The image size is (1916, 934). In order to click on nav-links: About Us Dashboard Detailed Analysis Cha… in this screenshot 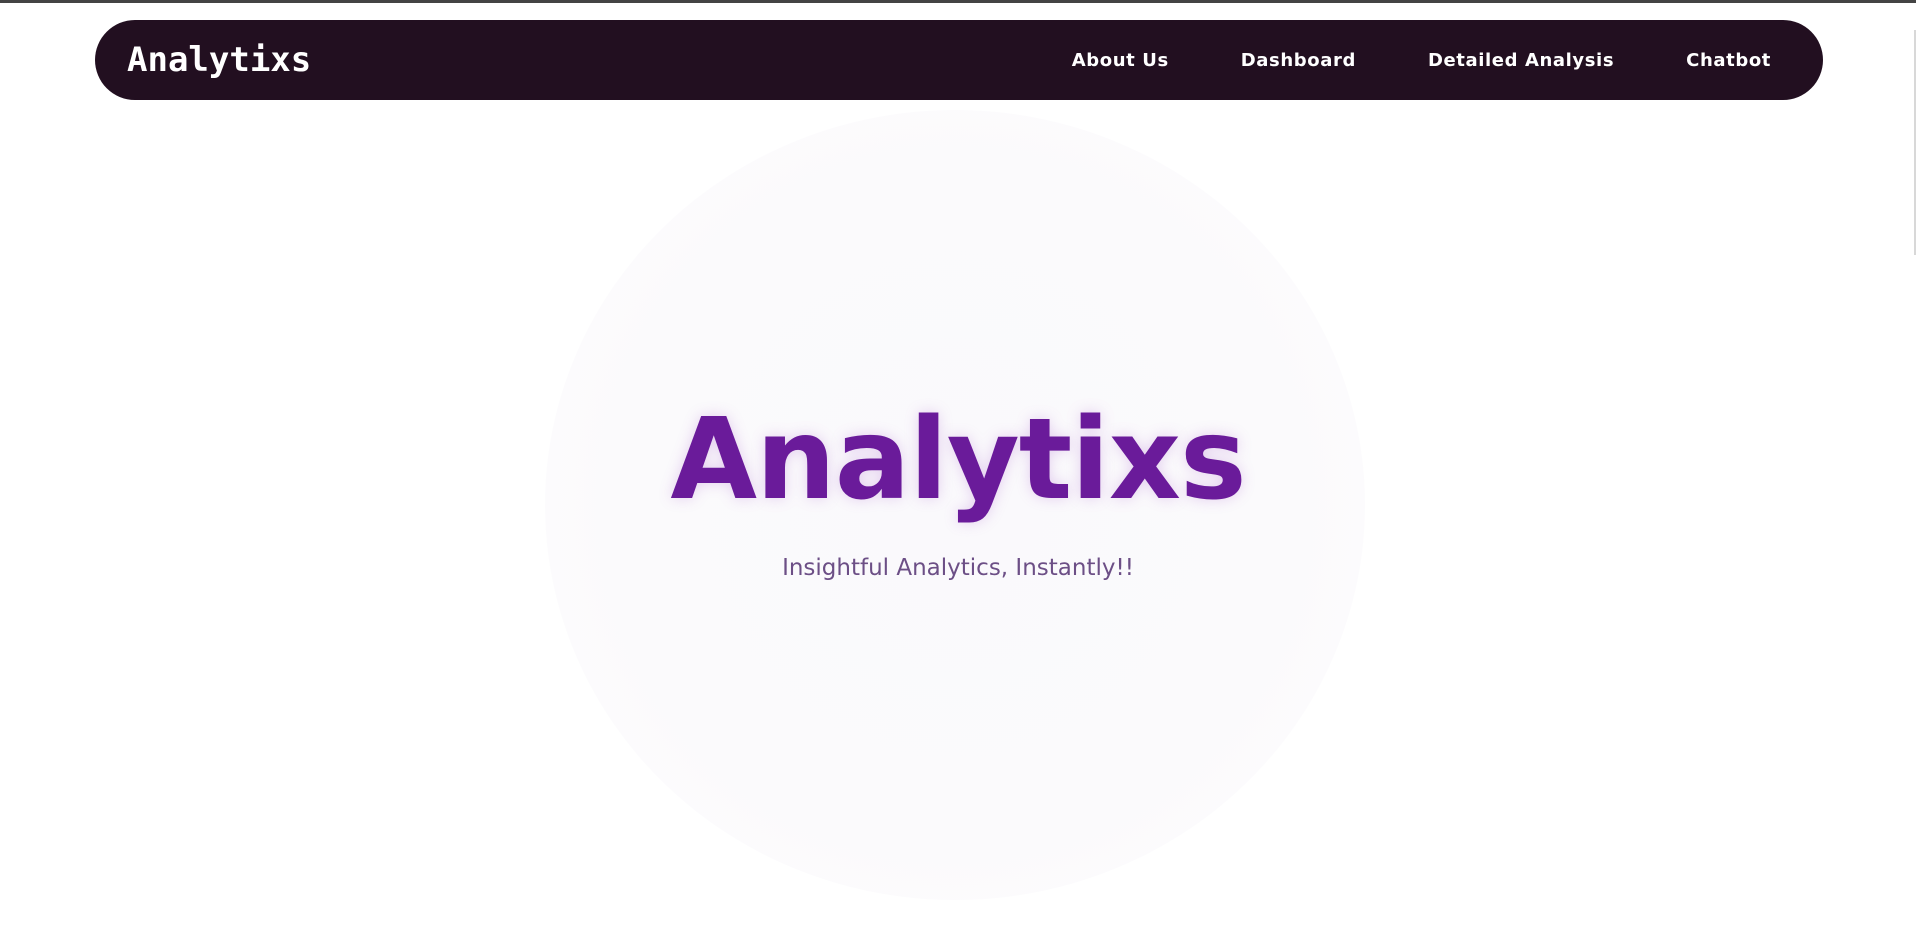, I will do `click(1421, 60)`.